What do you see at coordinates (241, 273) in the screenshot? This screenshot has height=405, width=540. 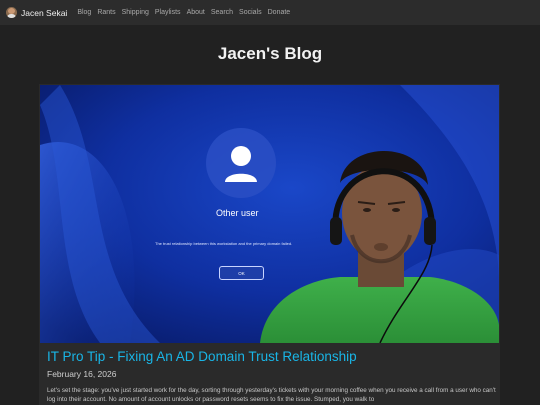 I see `login-ok-button: OK` at bounding box center [241, 273].